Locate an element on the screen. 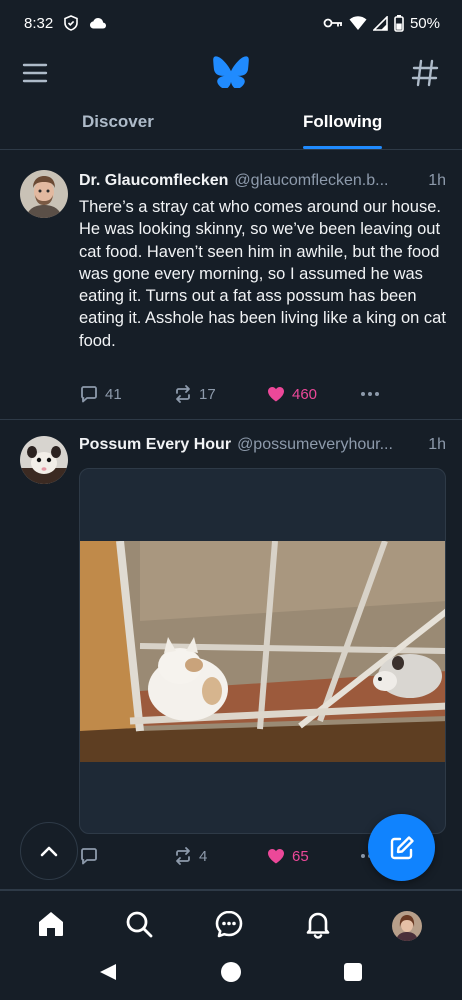 This screenshot has height=1000, width=462. status-bar: 8:32 50% is located at coordinates (231, 23).